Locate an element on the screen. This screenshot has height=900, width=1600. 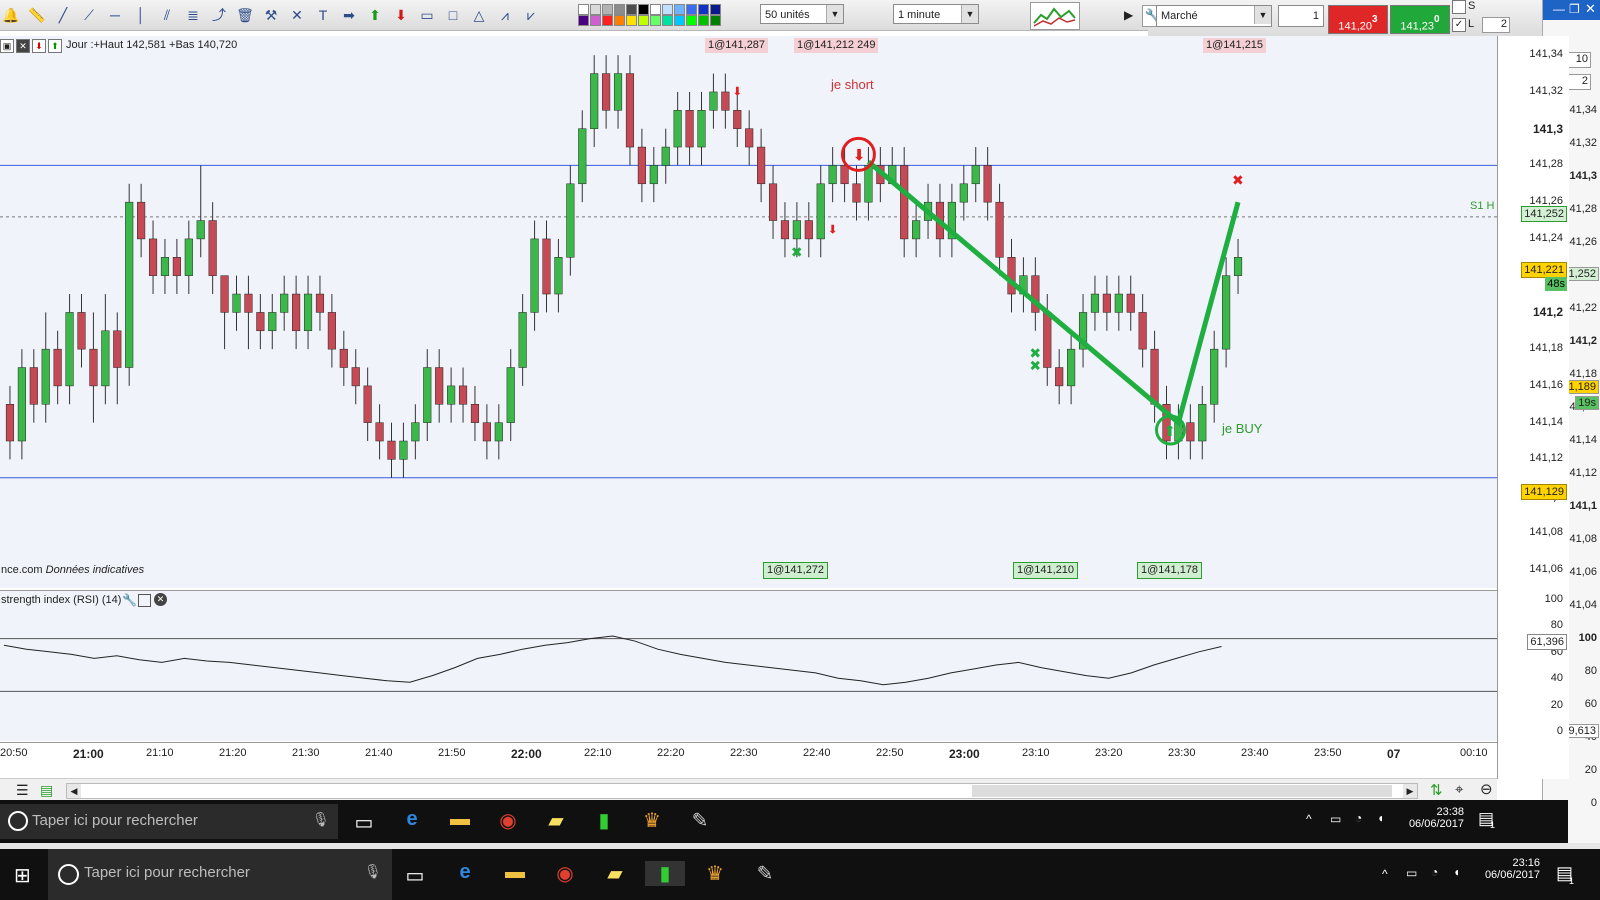
arrow-down-icon: ⬇ is located at coordinates (401, 15).